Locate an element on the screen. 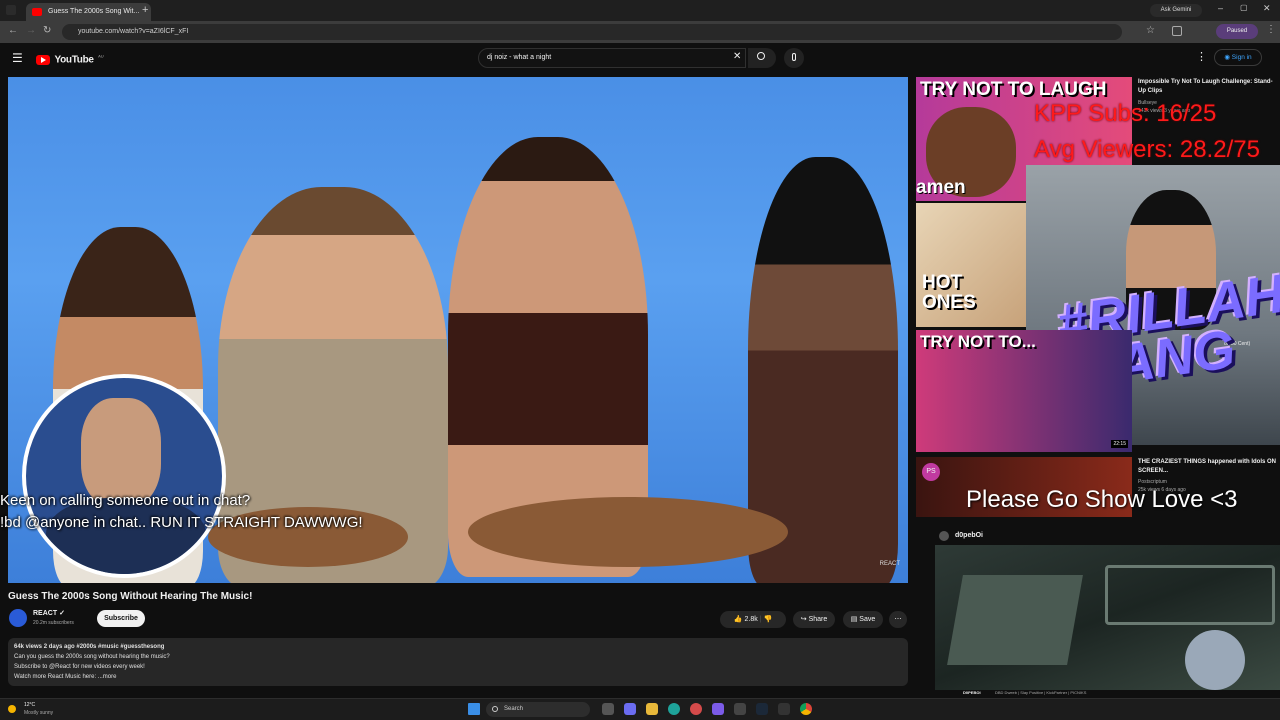 Image resolution: width=1280 pixels, height=720 pixels. taskbar-search-icon is located at coordinates (495, 709).